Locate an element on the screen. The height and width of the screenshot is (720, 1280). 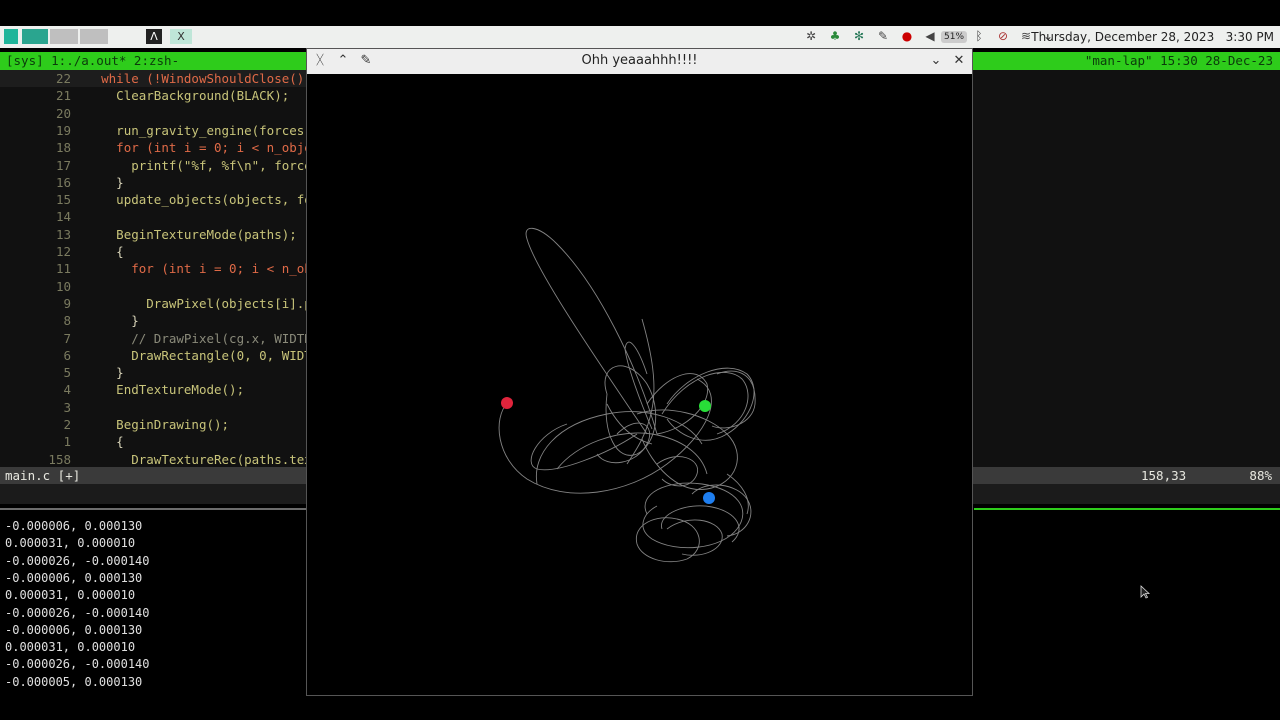
vim-filename: main.c [+] is located at coordinates (43, 475).